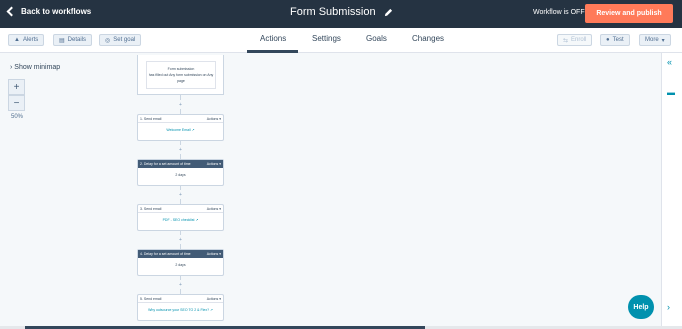  I want to click on test-button: ● Test, so click(615, 40).